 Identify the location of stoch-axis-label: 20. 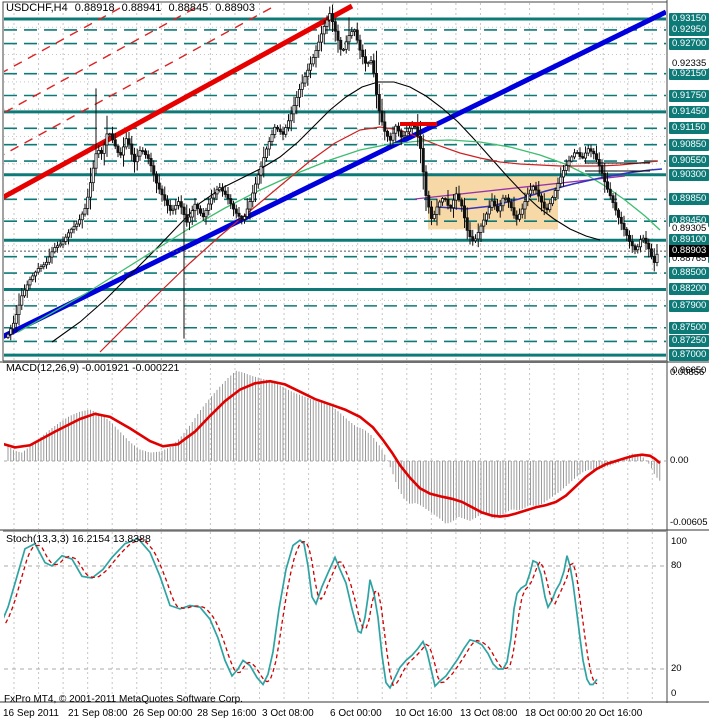
(676, 668).